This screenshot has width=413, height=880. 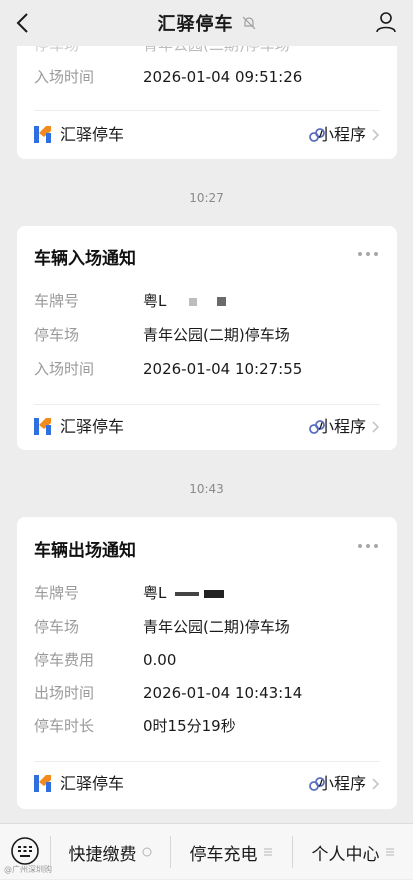 What do you see at coordinates (223, 77) in the screenshot?
I see `entry-time-value: 2026-01-04 09:51:26` at bounding box center [223, 77].